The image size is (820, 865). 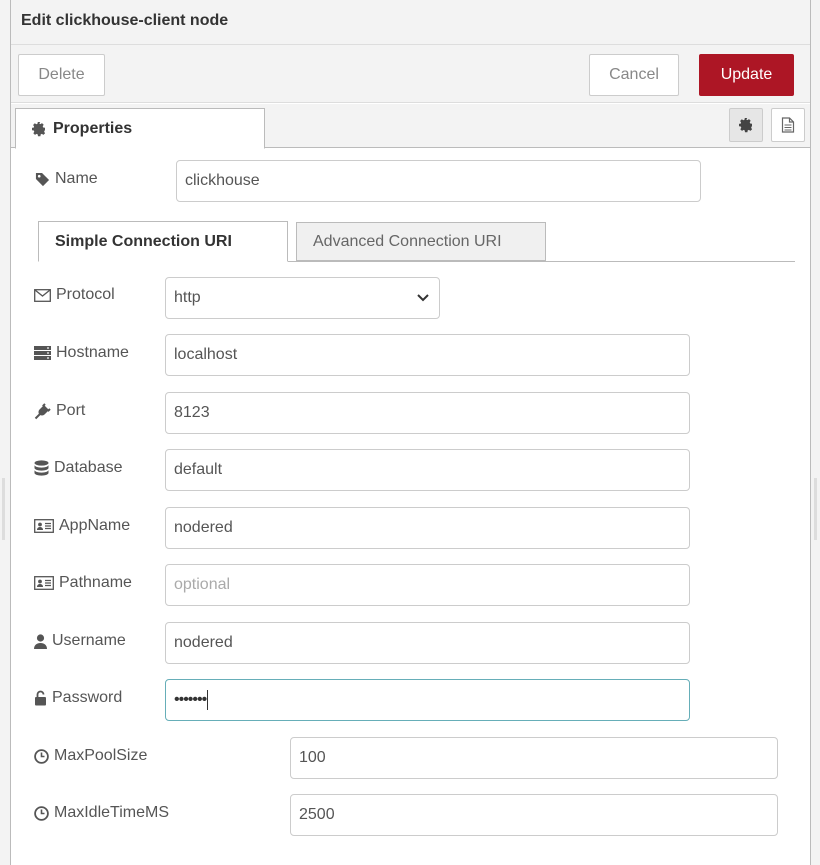 I want to click on left-resize-handle, so click(x=3, y=509).